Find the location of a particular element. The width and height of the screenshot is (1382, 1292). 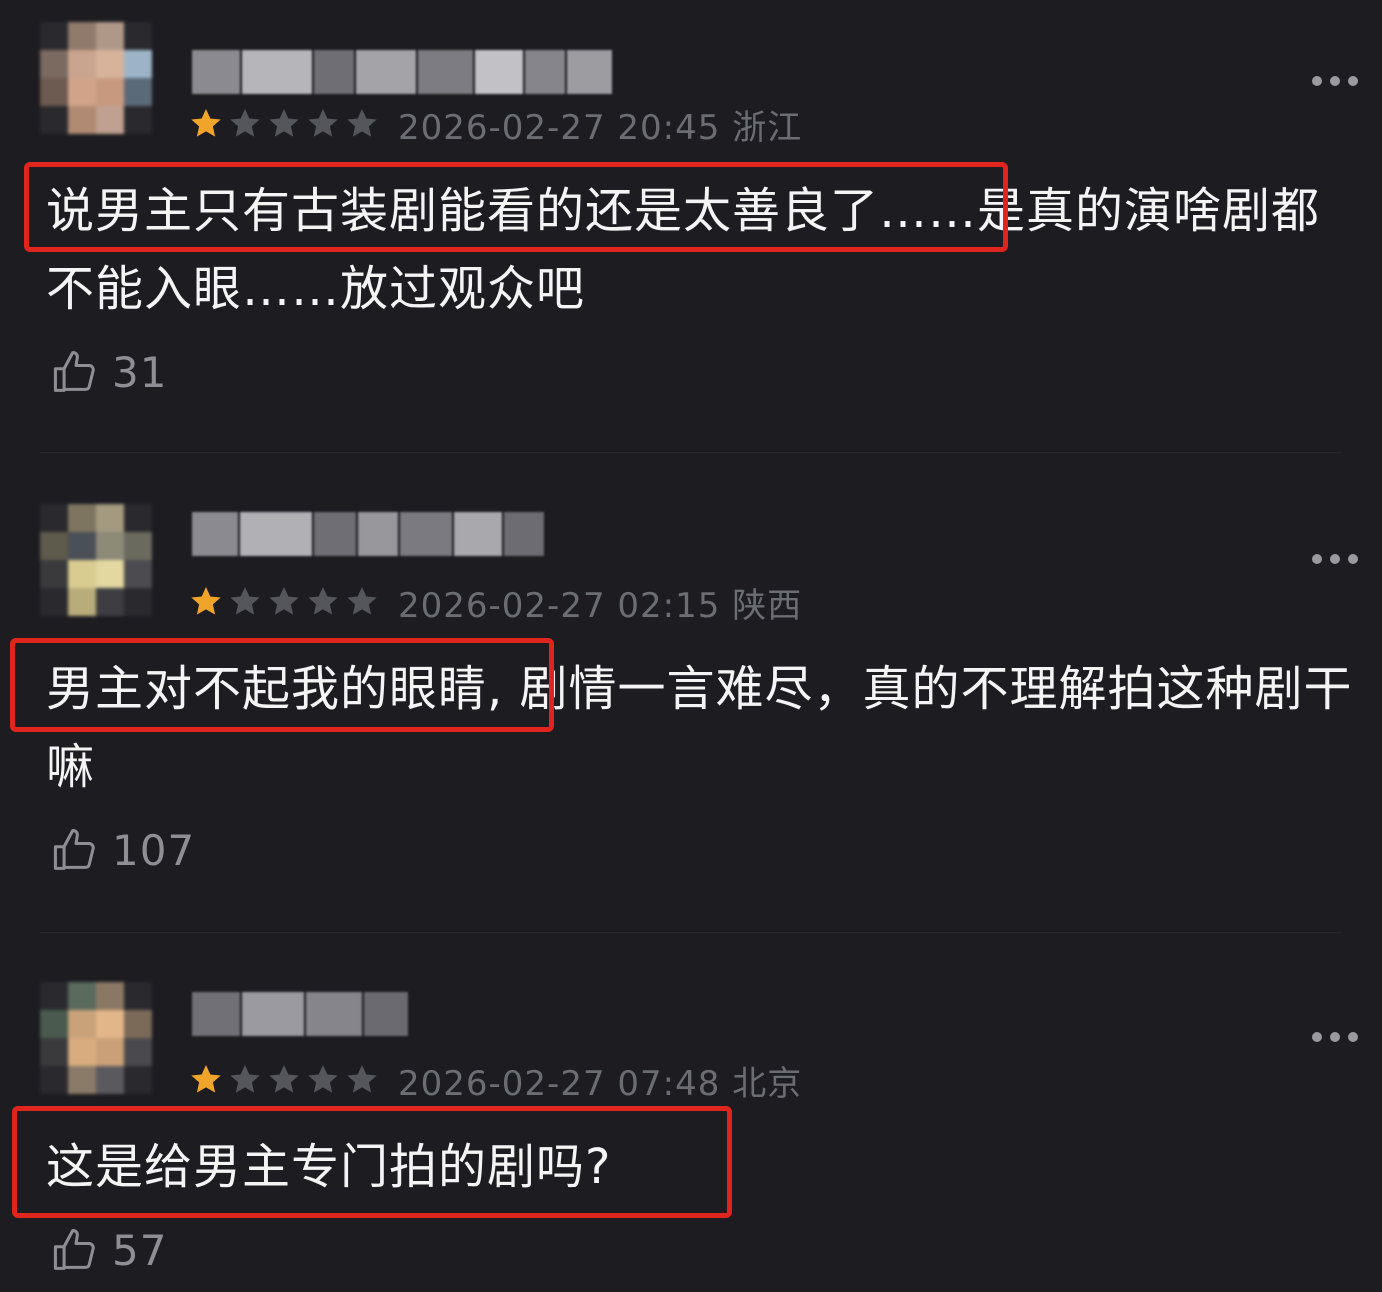

comment-timestamp-location: 2026-02-27 07:48 北京 is located at coordinates (600, 1083).